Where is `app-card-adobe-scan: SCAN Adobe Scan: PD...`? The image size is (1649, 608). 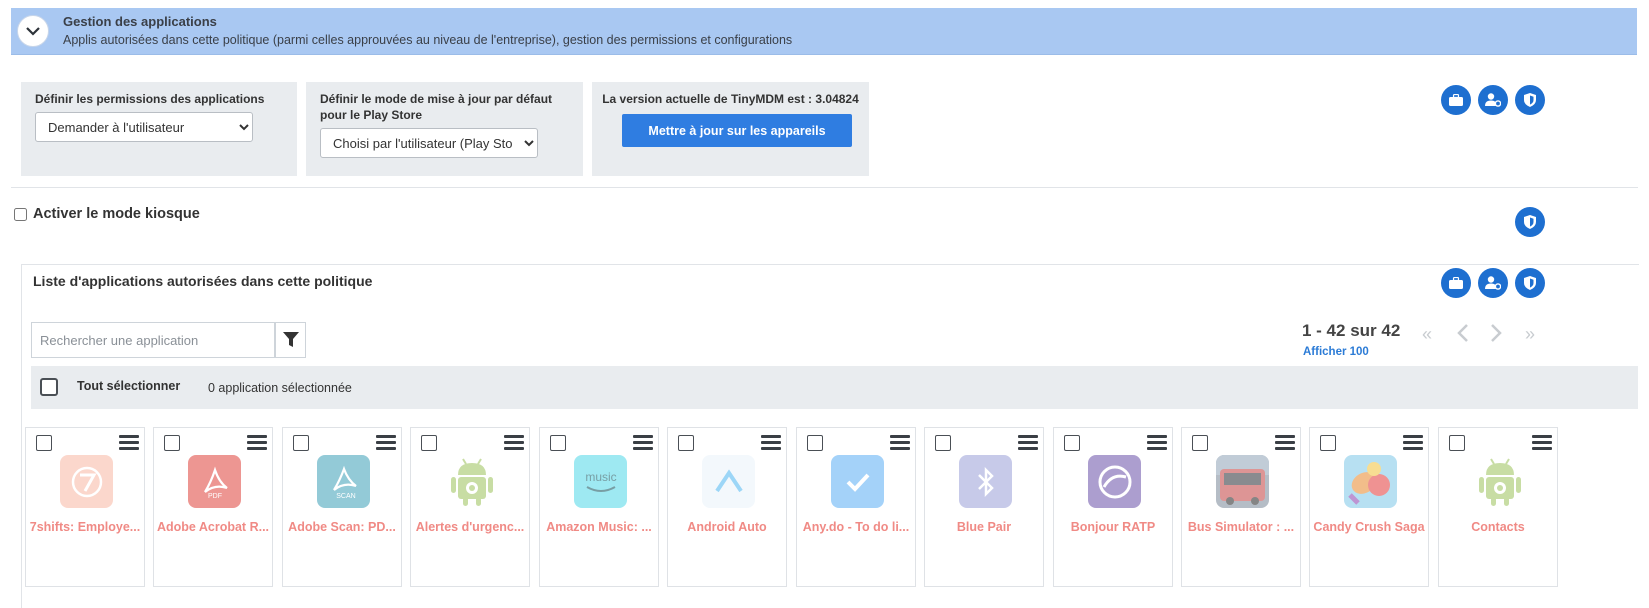
app-card-adobe-scan: SCAN Adobe Scan: PD... is located at coordinates (342, 507).